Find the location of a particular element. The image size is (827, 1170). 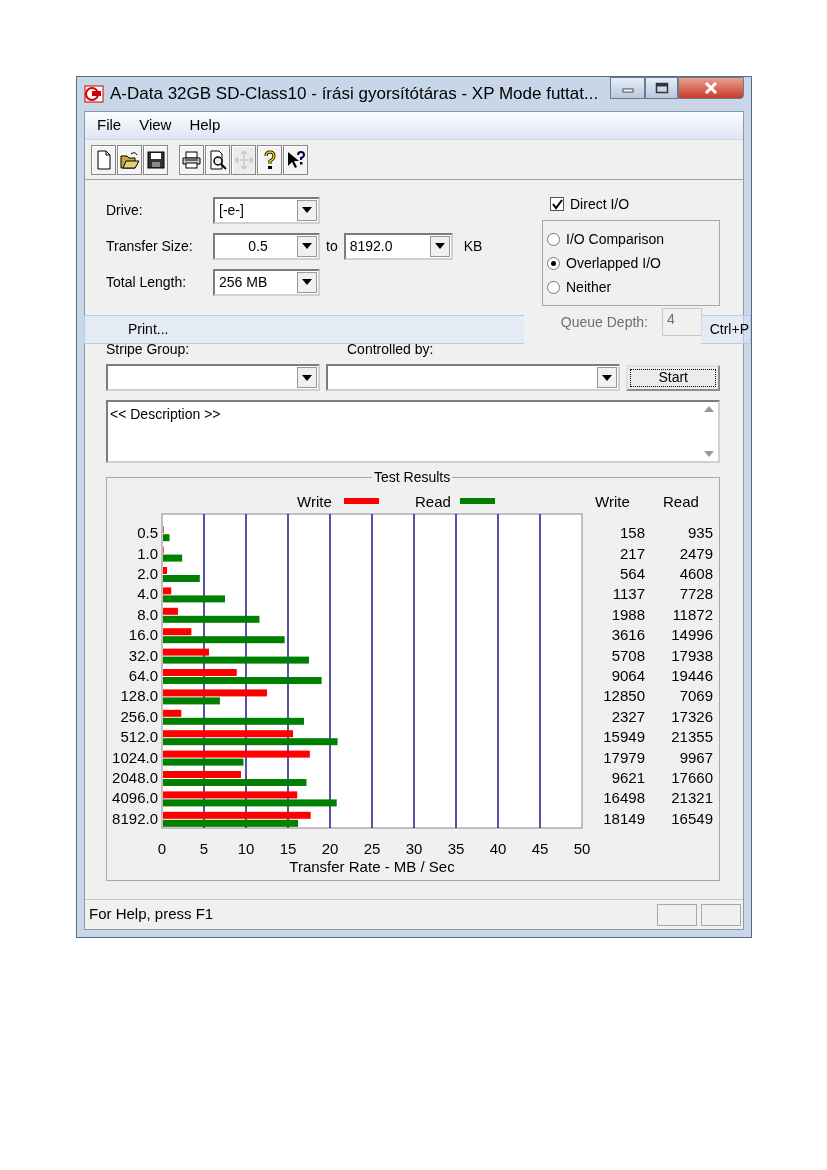

table-cell: 21321 is located at coordinates (692, 798).